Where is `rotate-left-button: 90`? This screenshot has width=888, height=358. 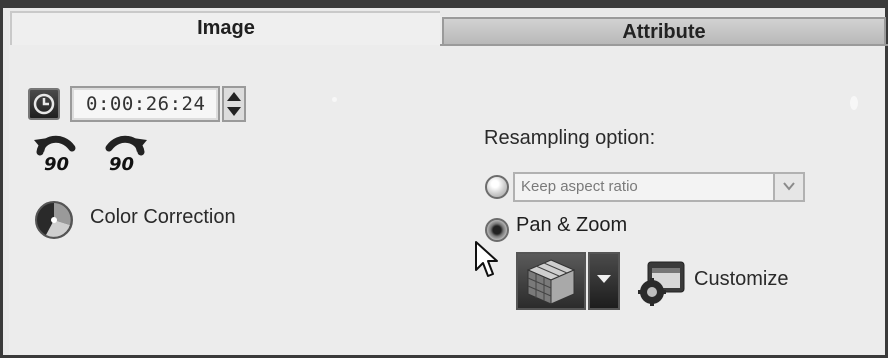 rotate-left-button: 90 is located at coordinates (58, 154).